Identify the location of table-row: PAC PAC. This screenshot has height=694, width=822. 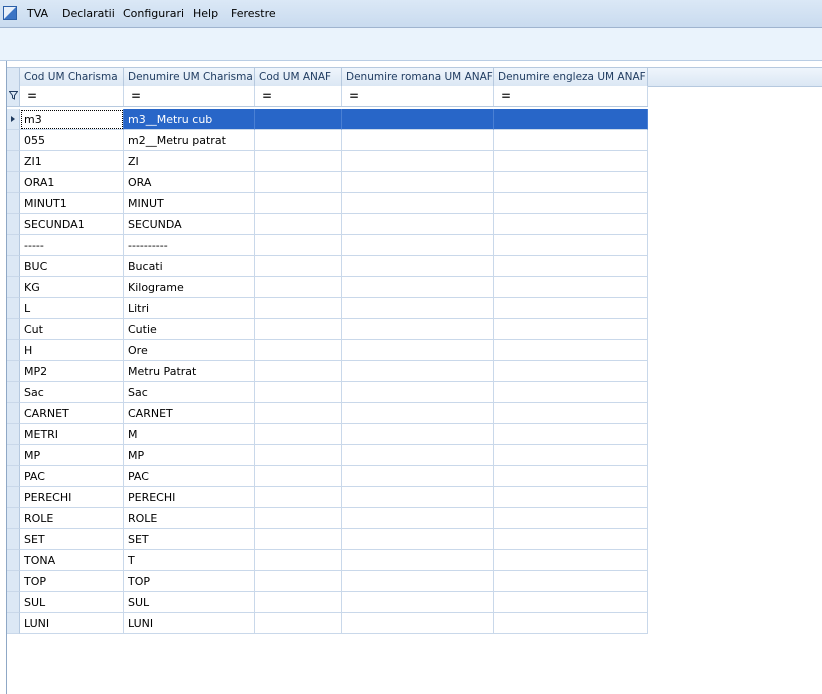
(327, 476).